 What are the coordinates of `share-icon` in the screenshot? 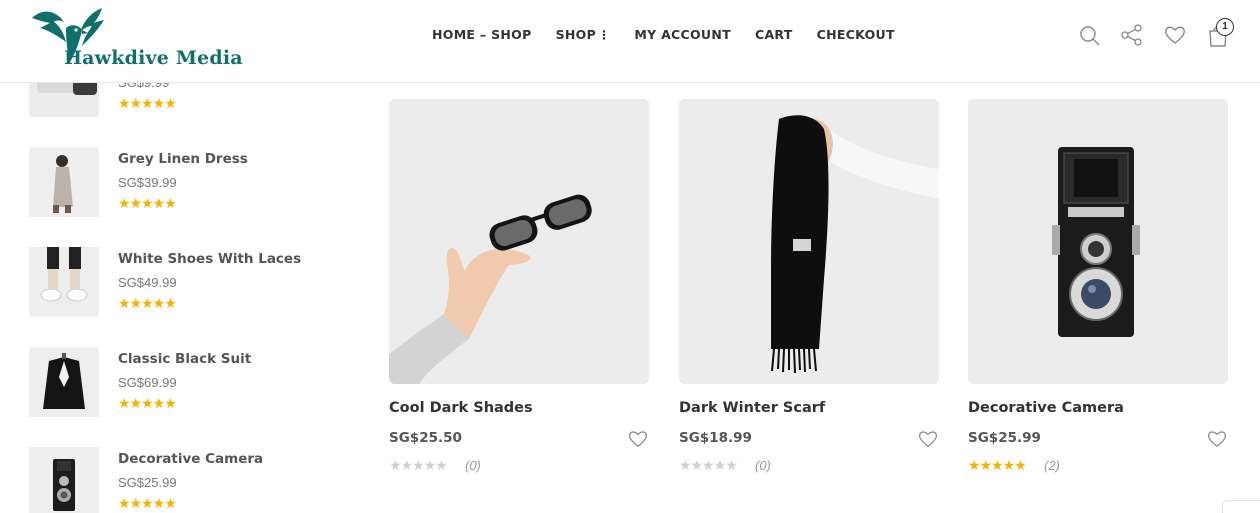 It's located at (1132, 35).